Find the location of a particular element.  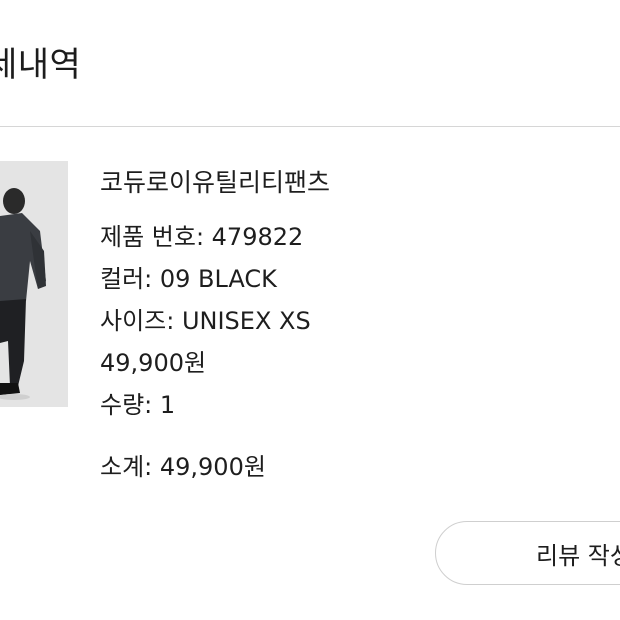

write-review-button: 리뷰 작성 is located at coordinates (527, 553).